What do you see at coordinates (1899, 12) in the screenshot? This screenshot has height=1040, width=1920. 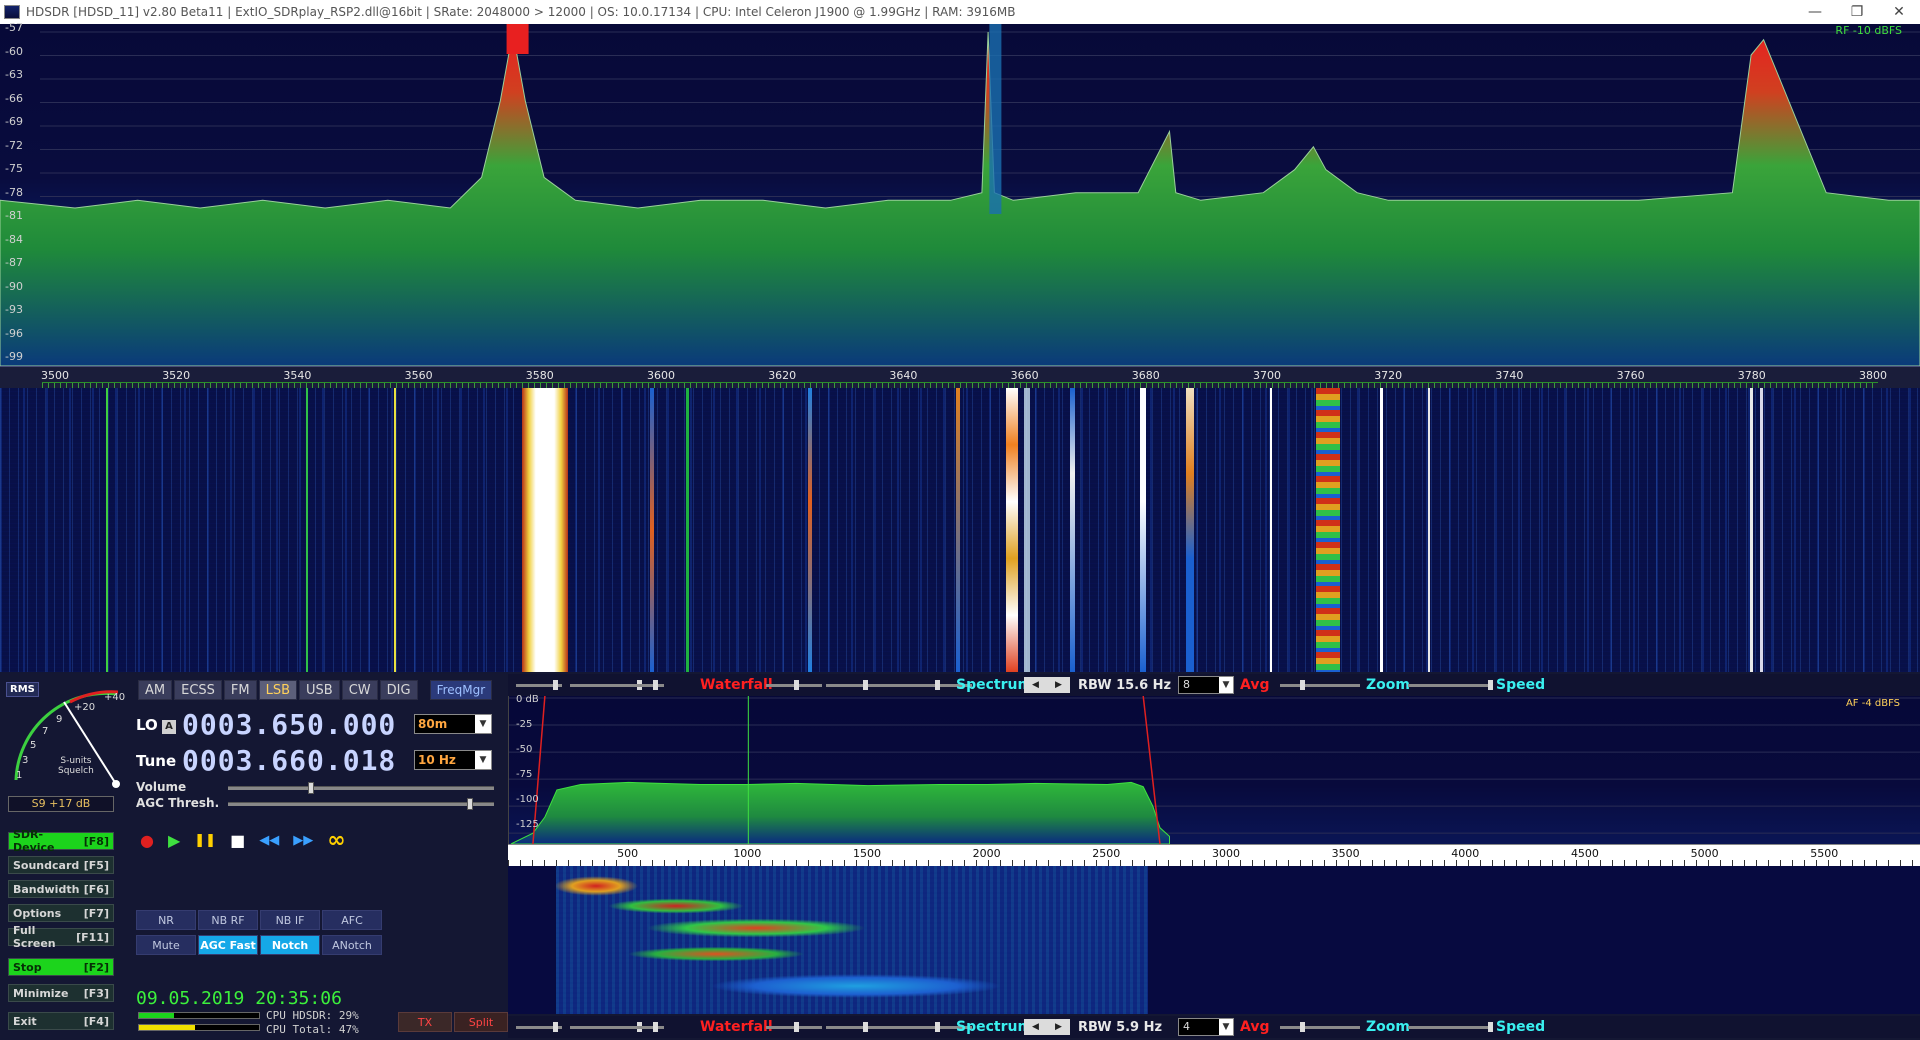 I see `close-button: ✕` at bounding box center [1899, 12].